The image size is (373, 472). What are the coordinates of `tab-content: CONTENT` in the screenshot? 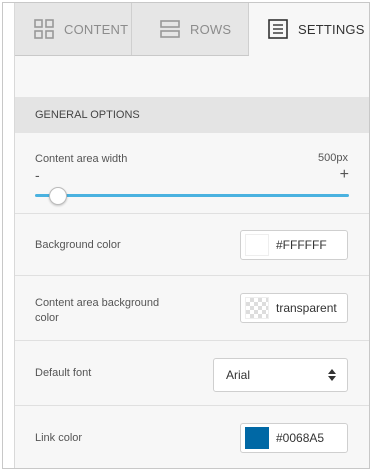 It's located at (73, 29).